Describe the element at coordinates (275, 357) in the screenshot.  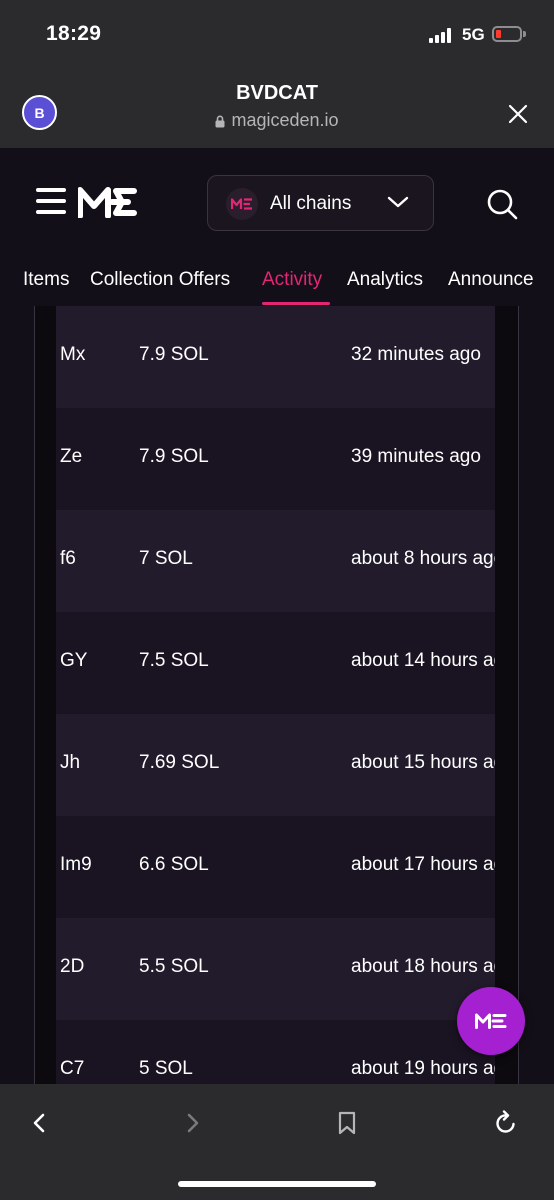
I see `table-row: Mx 7.9 SOL 32 minutes ago` at that location.